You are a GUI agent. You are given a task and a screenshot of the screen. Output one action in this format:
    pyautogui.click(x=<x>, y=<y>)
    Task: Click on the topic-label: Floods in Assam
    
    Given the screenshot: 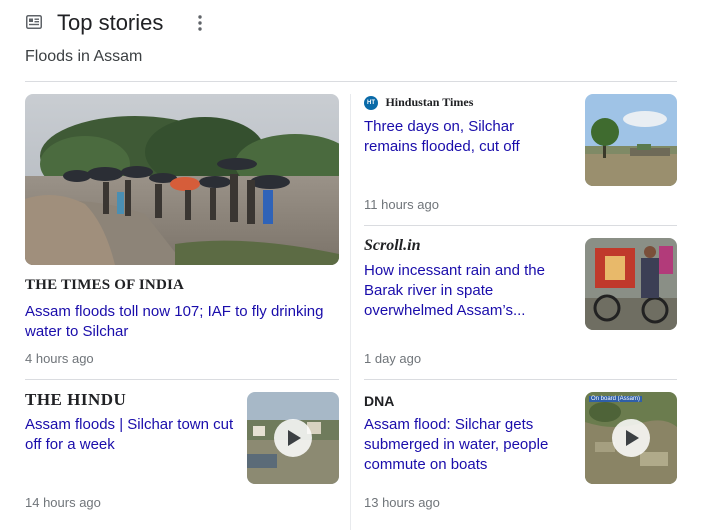 What is the action you would take?
    pyautogui.click(x=84, y=56)
    